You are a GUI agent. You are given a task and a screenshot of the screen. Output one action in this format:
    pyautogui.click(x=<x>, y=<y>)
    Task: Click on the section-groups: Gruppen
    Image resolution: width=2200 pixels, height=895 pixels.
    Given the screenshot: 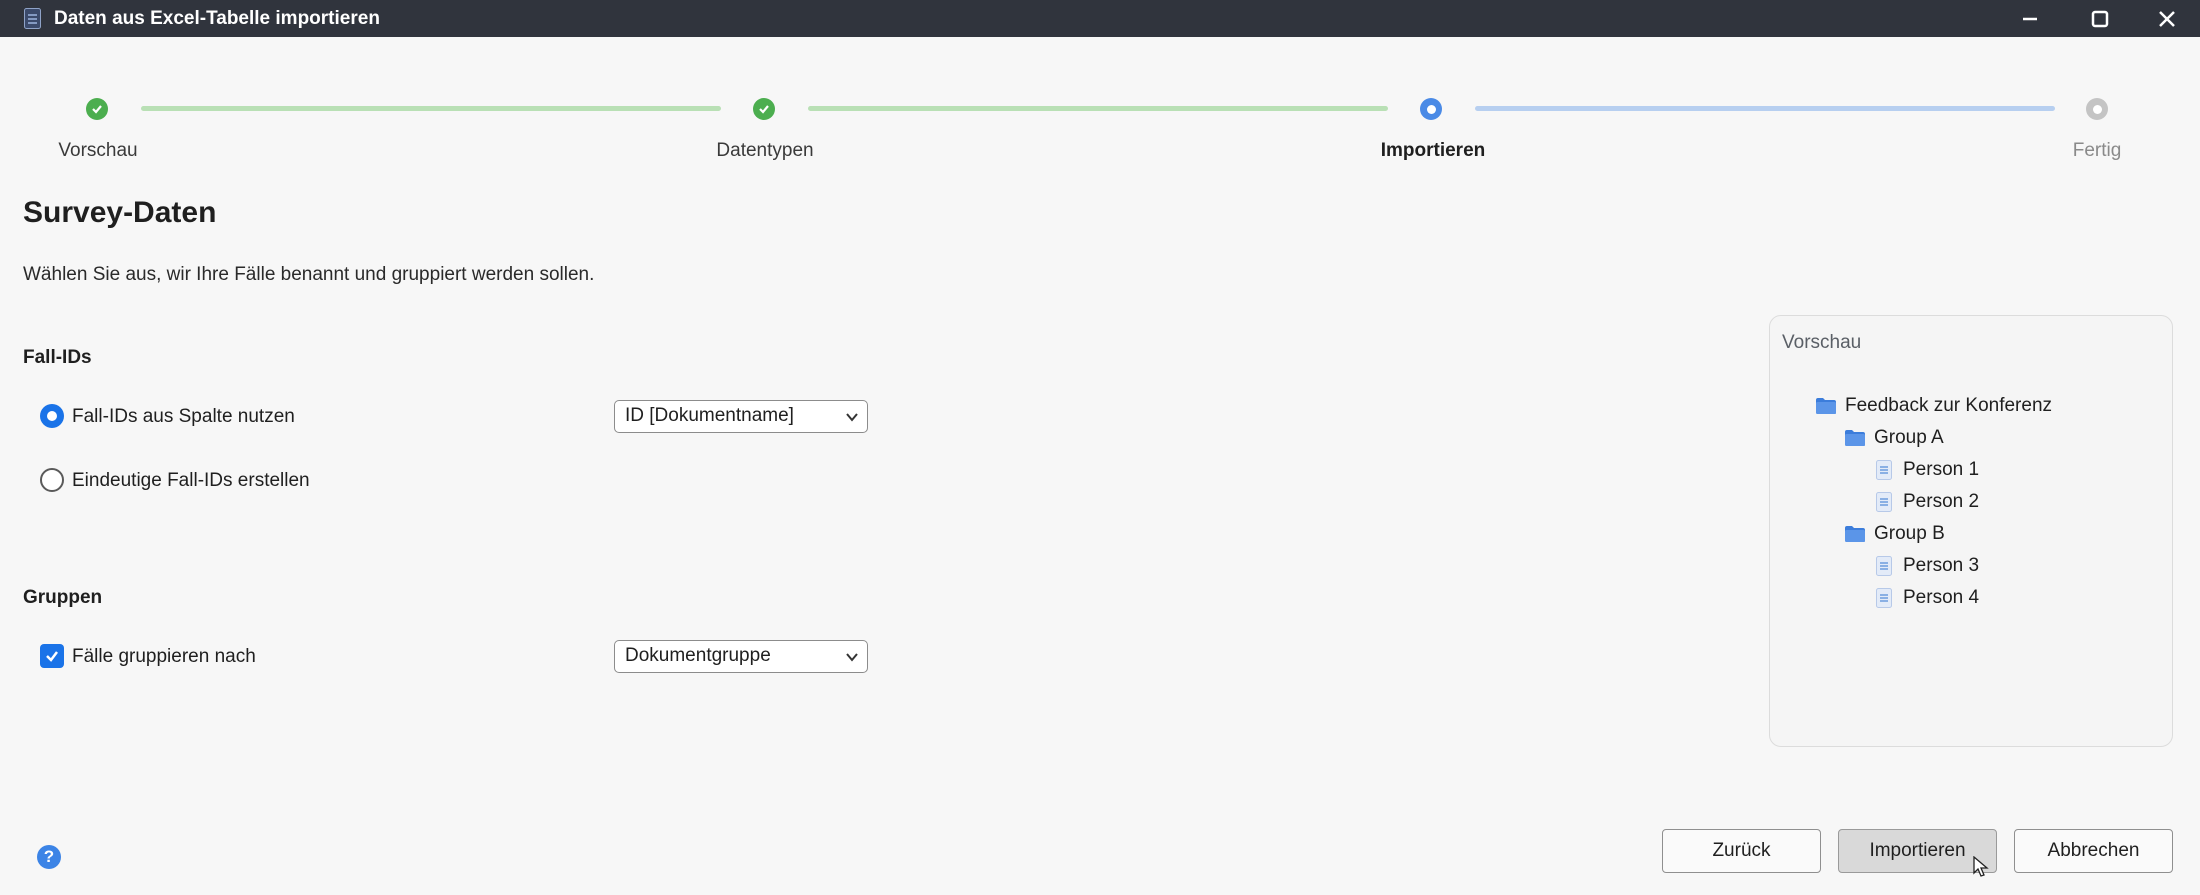 What is the action you would take?
    pyautogui.click(x=63, y=597)
    